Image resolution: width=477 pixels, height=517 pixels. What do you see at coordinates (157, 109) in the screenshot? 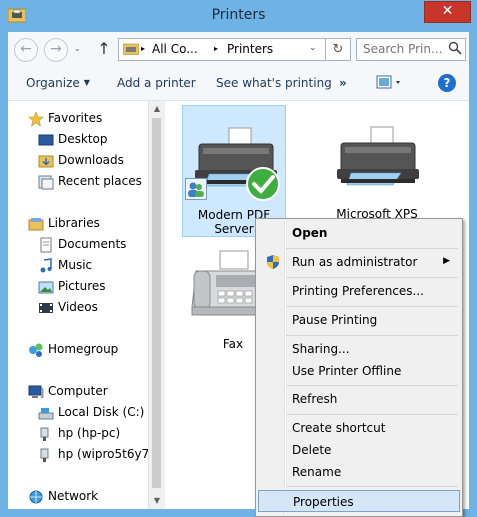
I see `scroll-up-arrow-icon: ▲` at bounding box center [157, 109].